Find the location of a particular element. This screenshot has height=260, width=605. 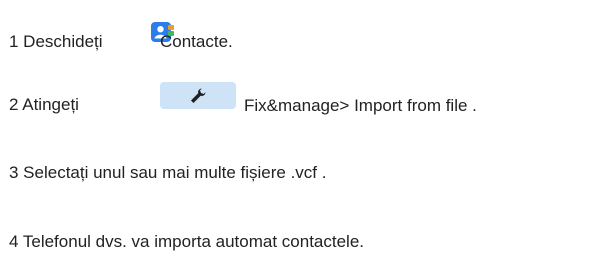

step-2-prefix: 2 Atingeți is located at coordinates (44, 104).